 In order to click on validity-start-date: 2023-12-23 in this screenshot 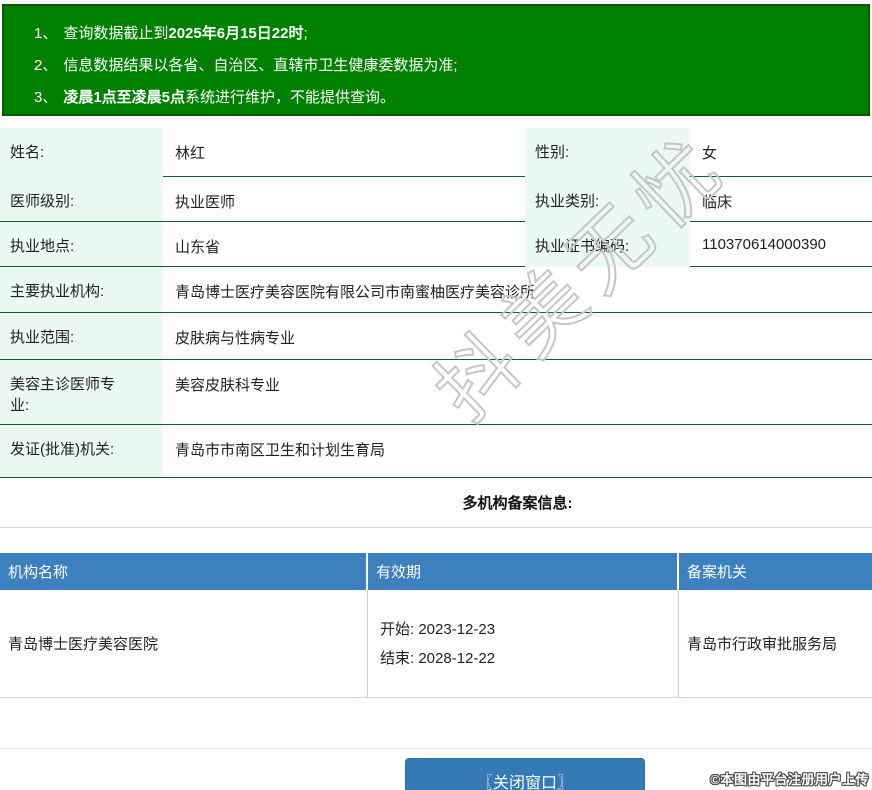, I will do `click(457, 629)`.